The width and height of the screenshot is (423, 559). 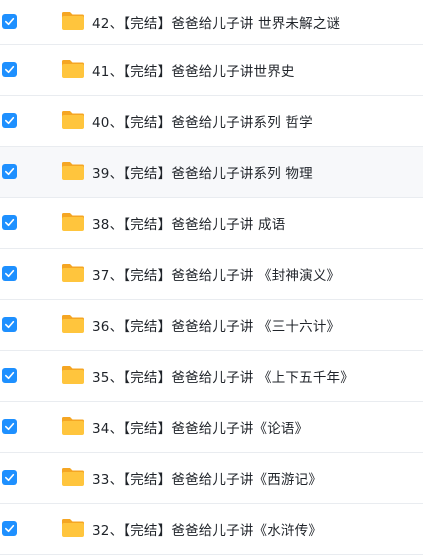 What do you see at coordinates (188, 223) in the screenshot?
I see `file-name: 38、【完结】爸爸给儿子讲 成语` at bounding box center [188, 223].